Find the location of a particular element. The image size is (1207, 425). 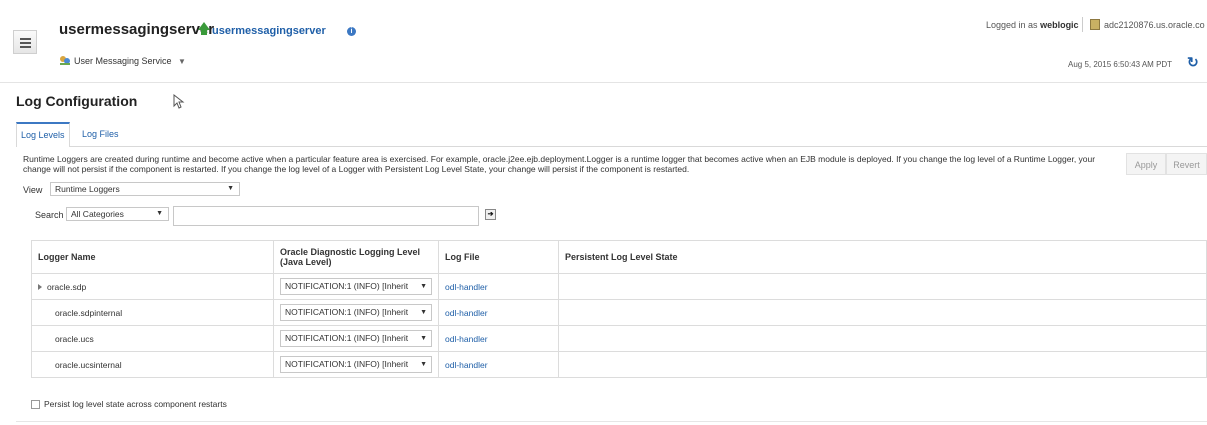

column-header-persistent-state: Persistent Log Level State is located at coordinates (882, 257).